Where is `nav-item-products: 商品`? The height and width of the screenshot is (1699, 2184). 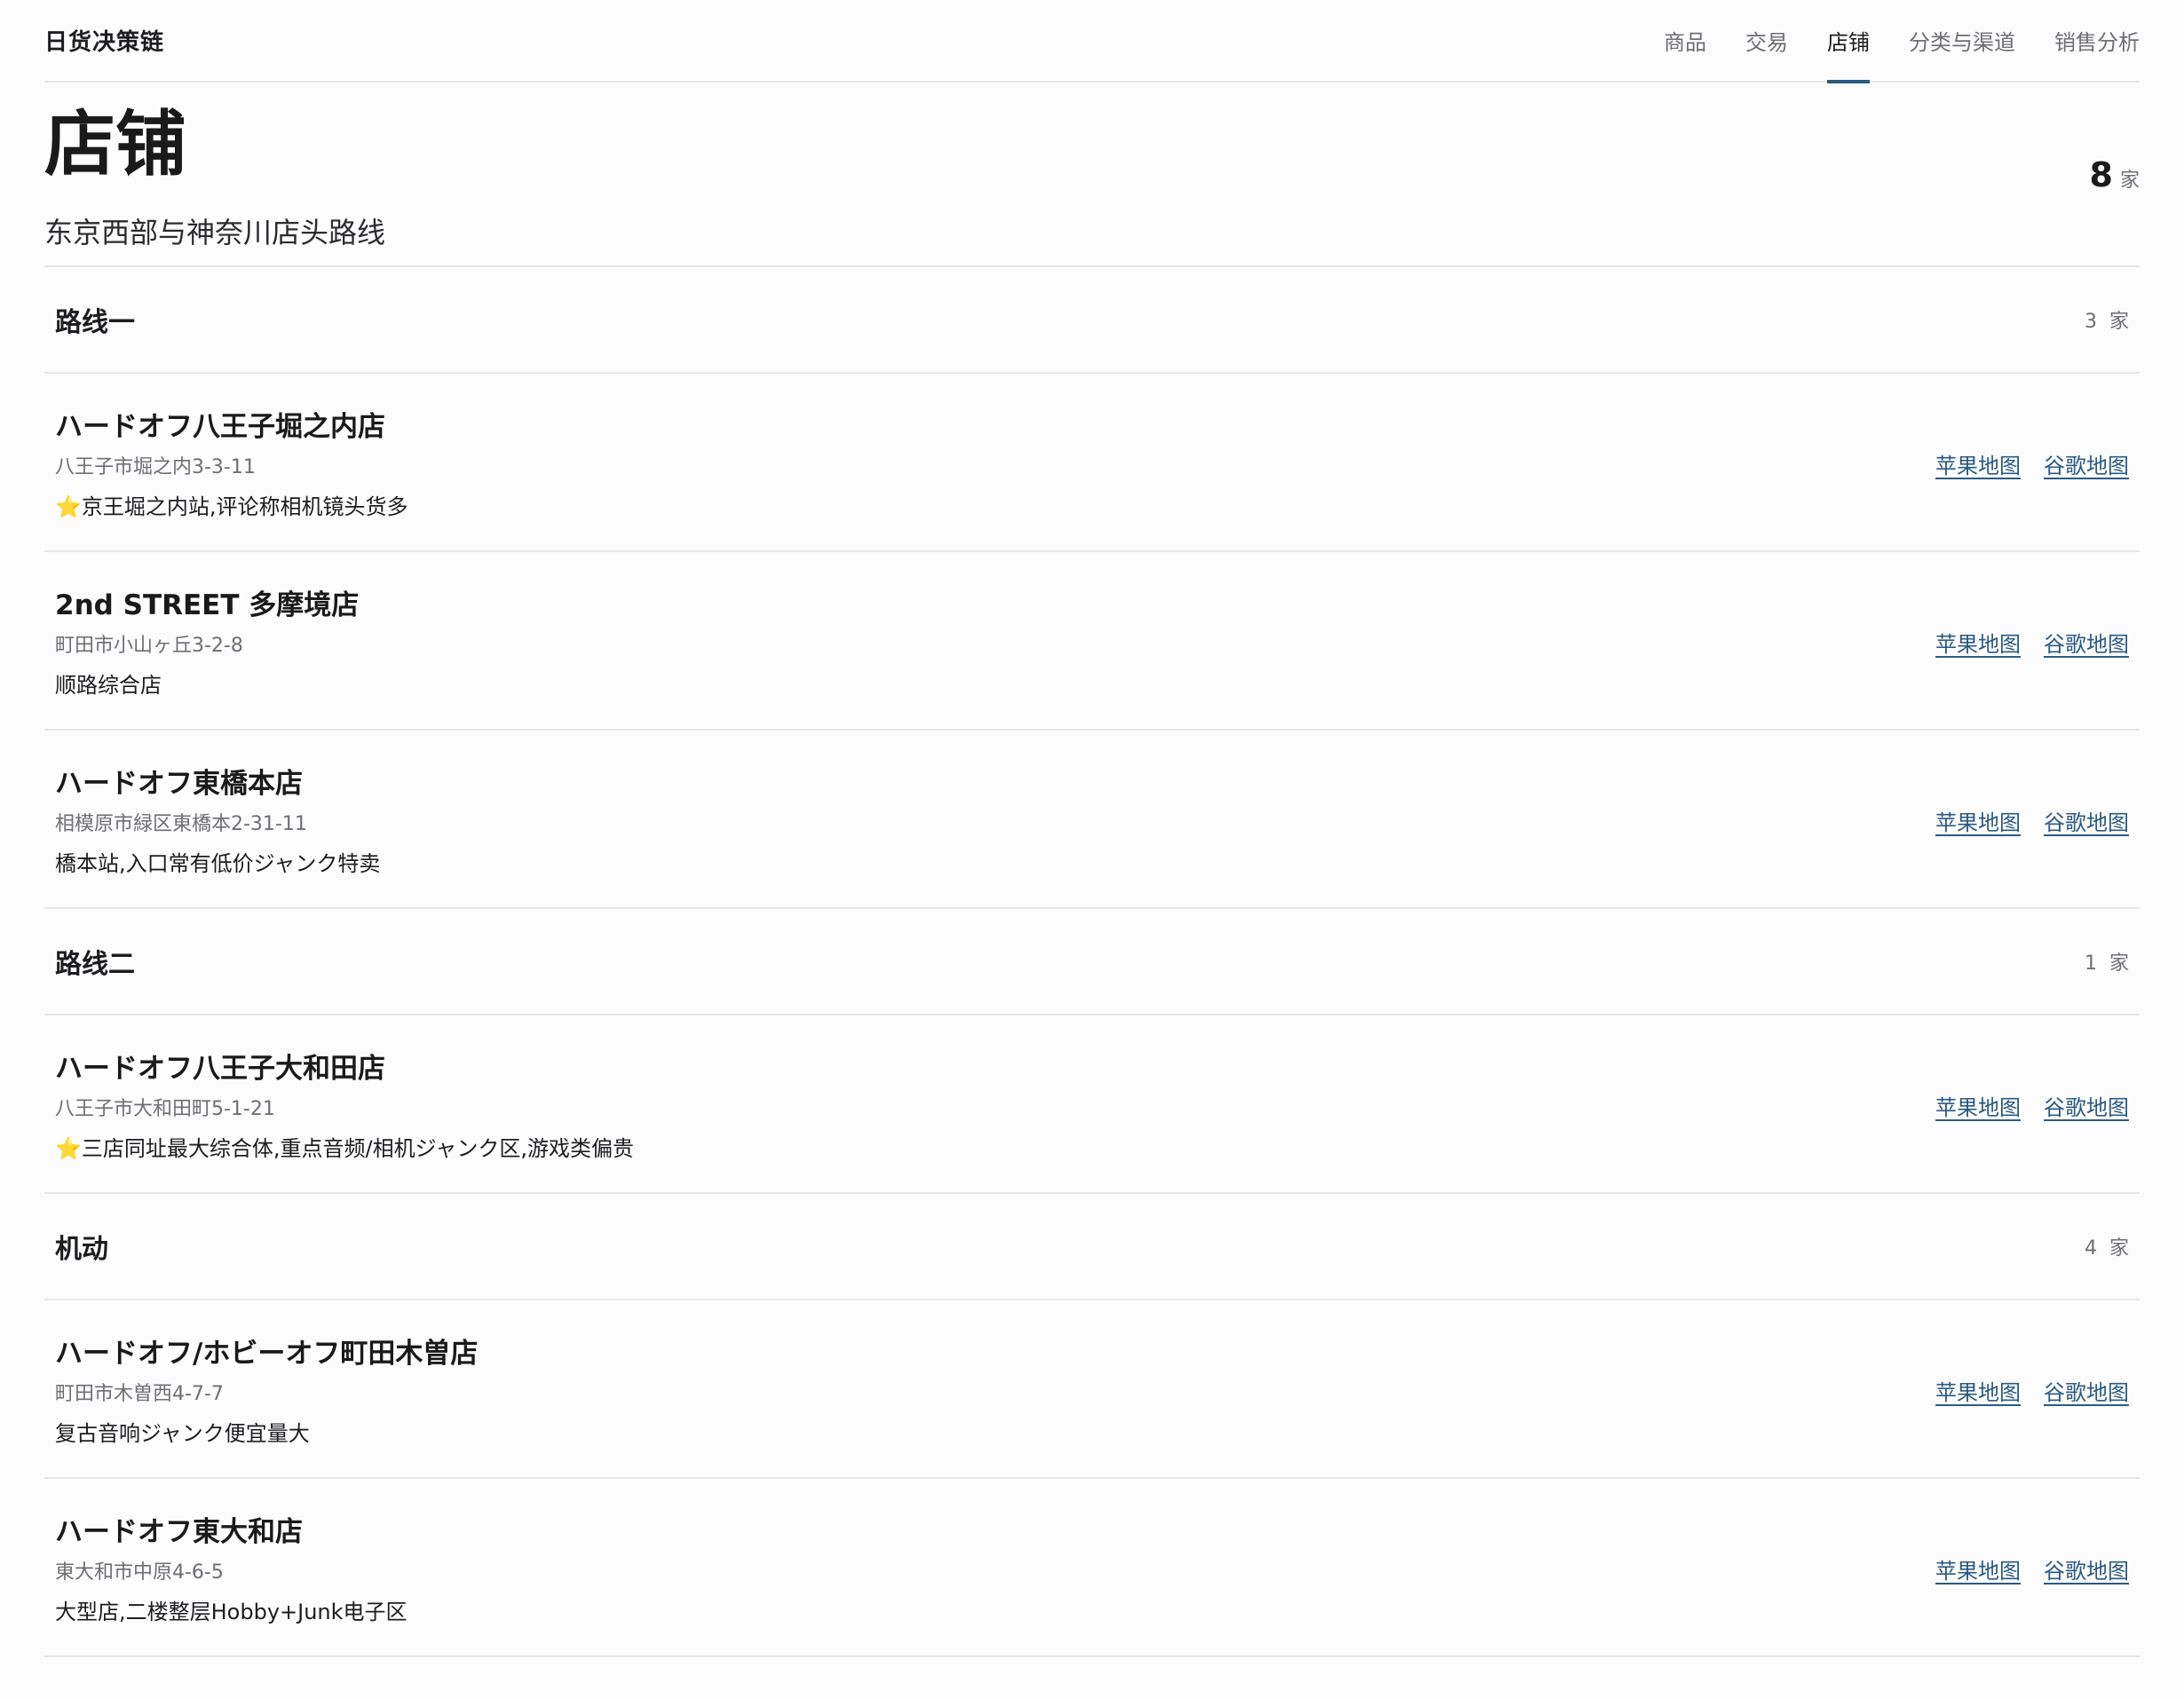
nav-item-products: 商品 is located at coordinates (1685, 41).